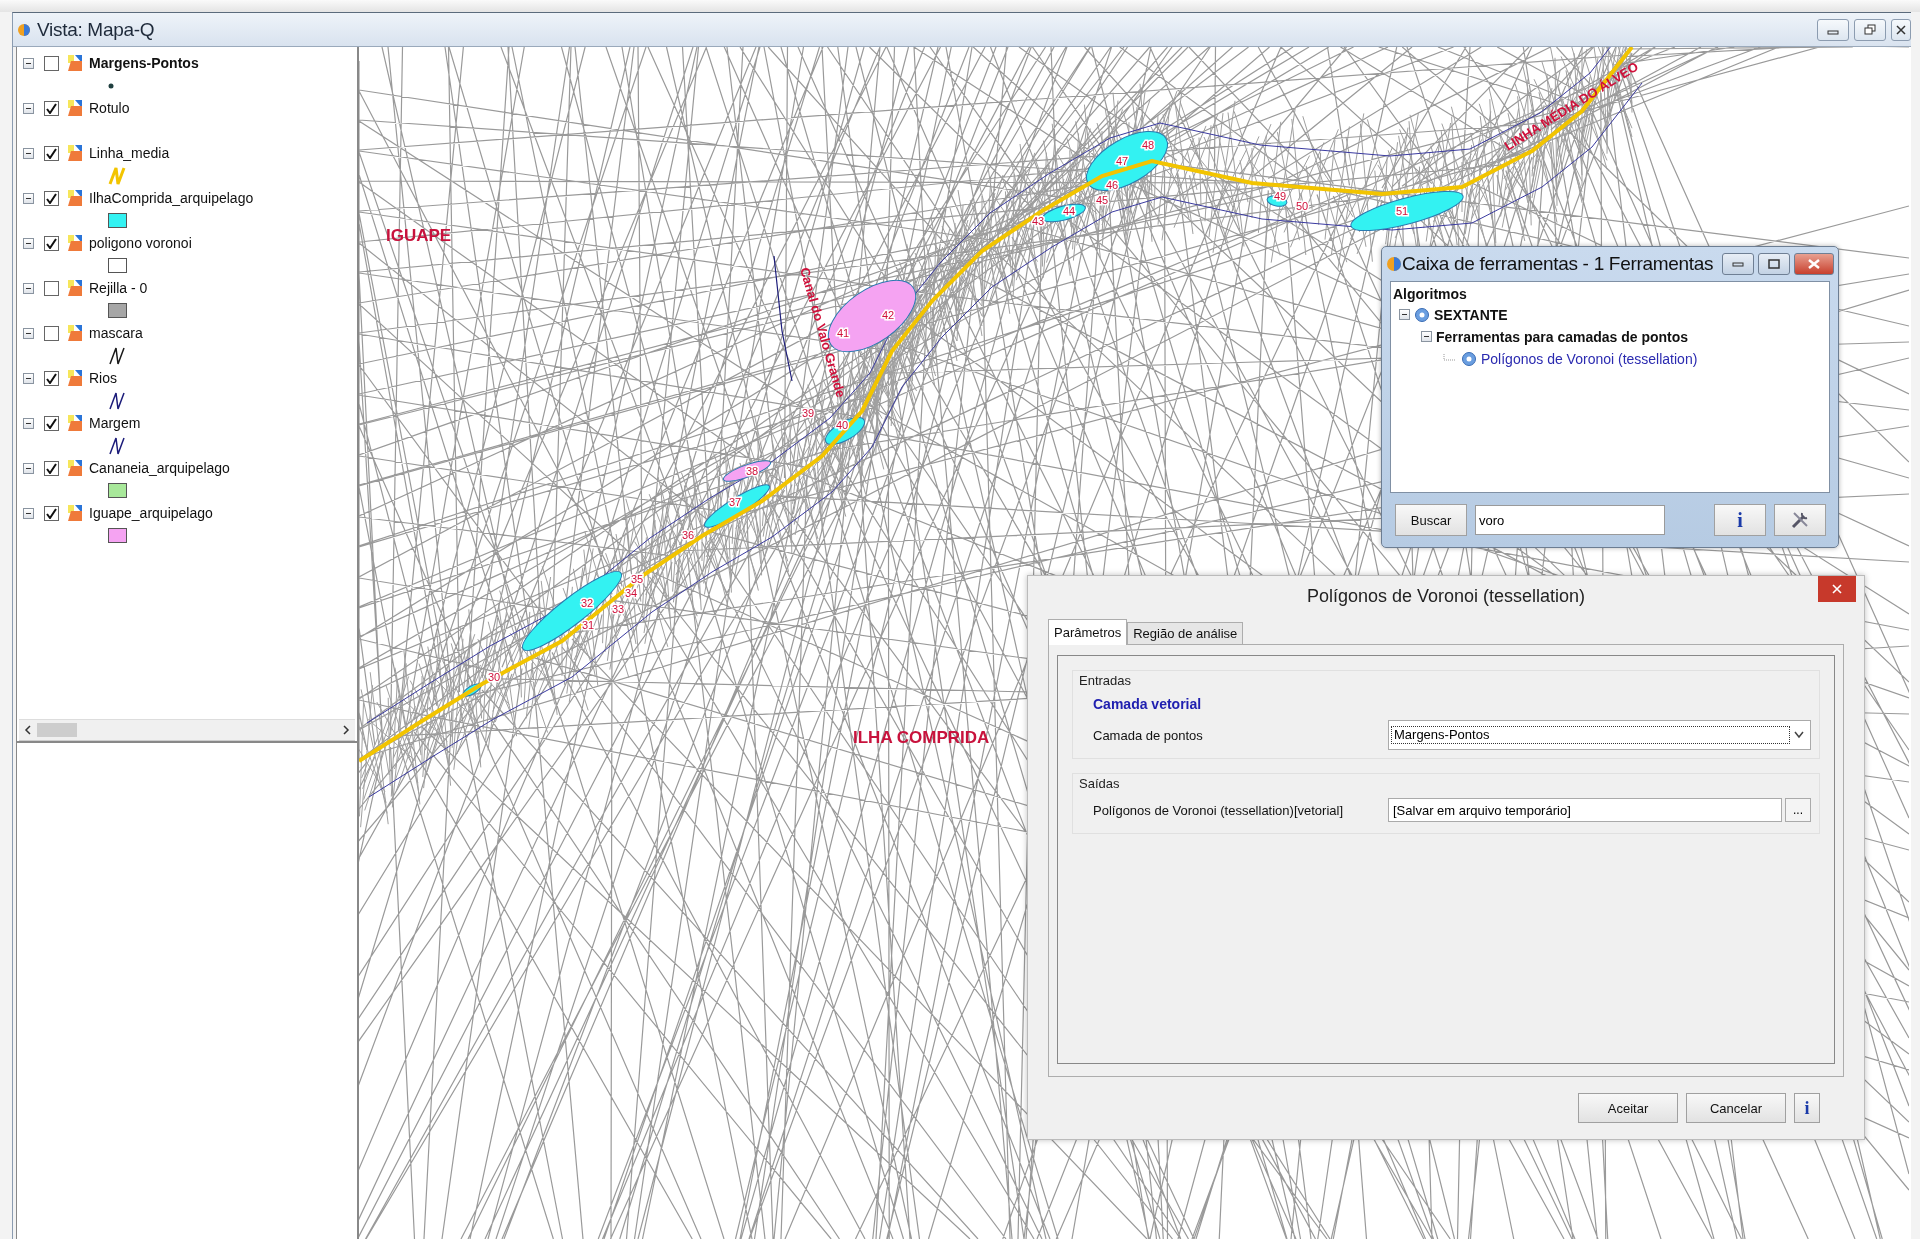 The height and width of the screenshot is (1239, 1920). I want to click on restore-button, so click(1870, 29).